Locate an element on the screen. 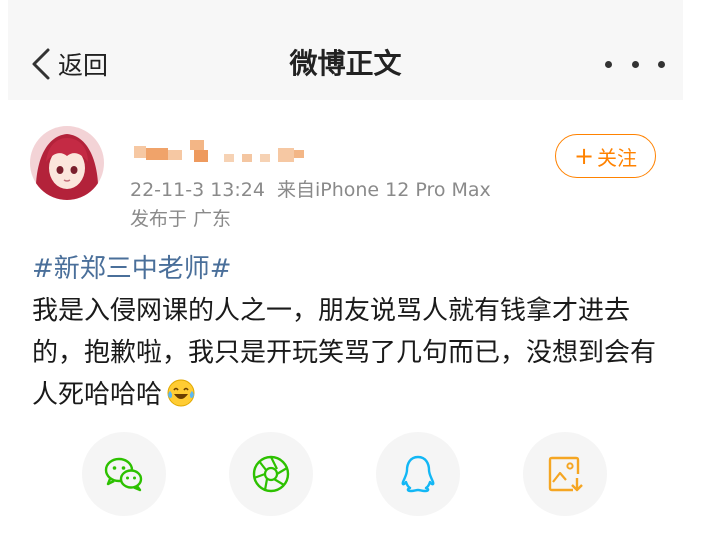 The width and height of the screenshot is (707, 536). post-location: 发布于 广东 is located at coordinates (181, 219).